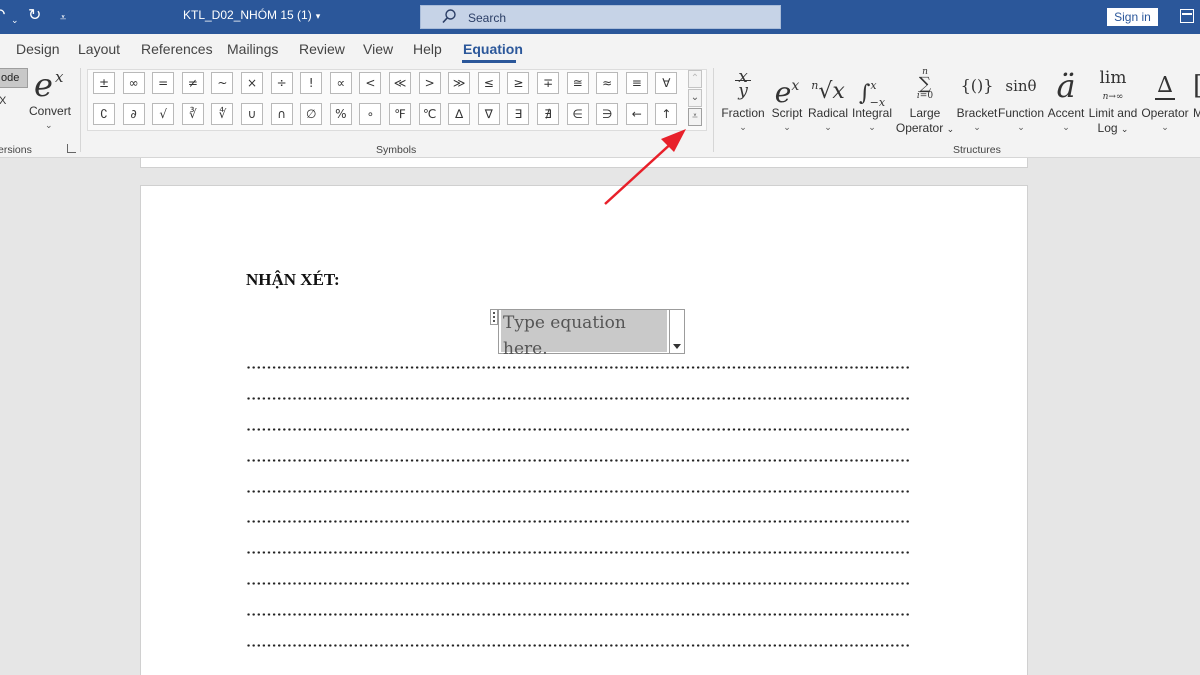 This screenshot has width=1200, height=675. I want to click on symbol-button: ∇, so click(488, 114).